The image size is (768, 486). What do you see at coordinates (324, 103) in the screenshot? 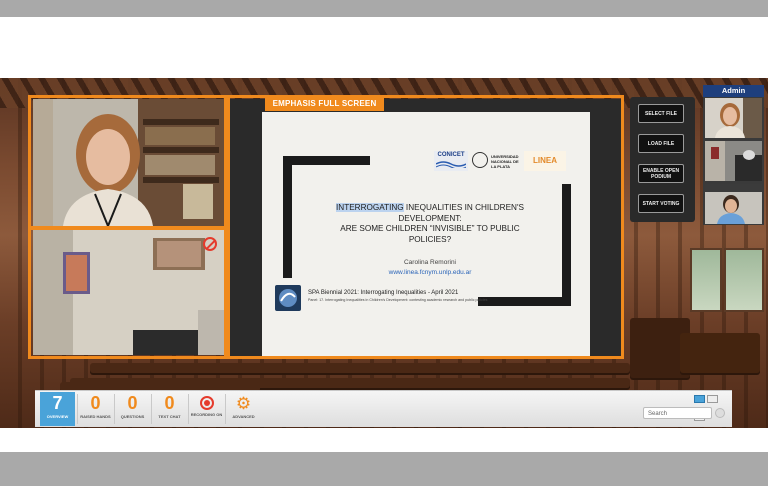
I see `emphasis-full-screen-button: EMPHASIS FULL SCREEN` at bounding box center [324, 103].